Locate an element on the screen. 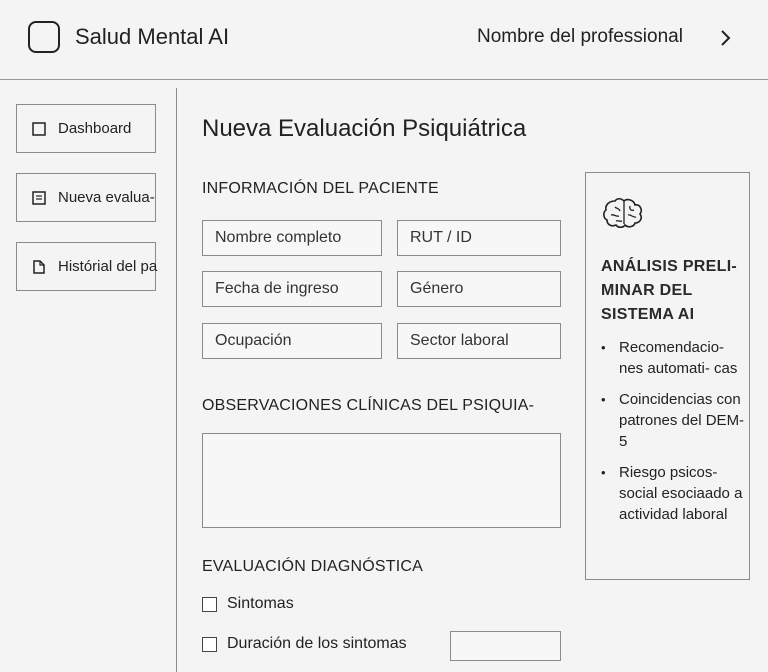 The width and height of the screenshot is (768, 672). duration-label: Duración de los sintomas is located at coordinates (317, 643).